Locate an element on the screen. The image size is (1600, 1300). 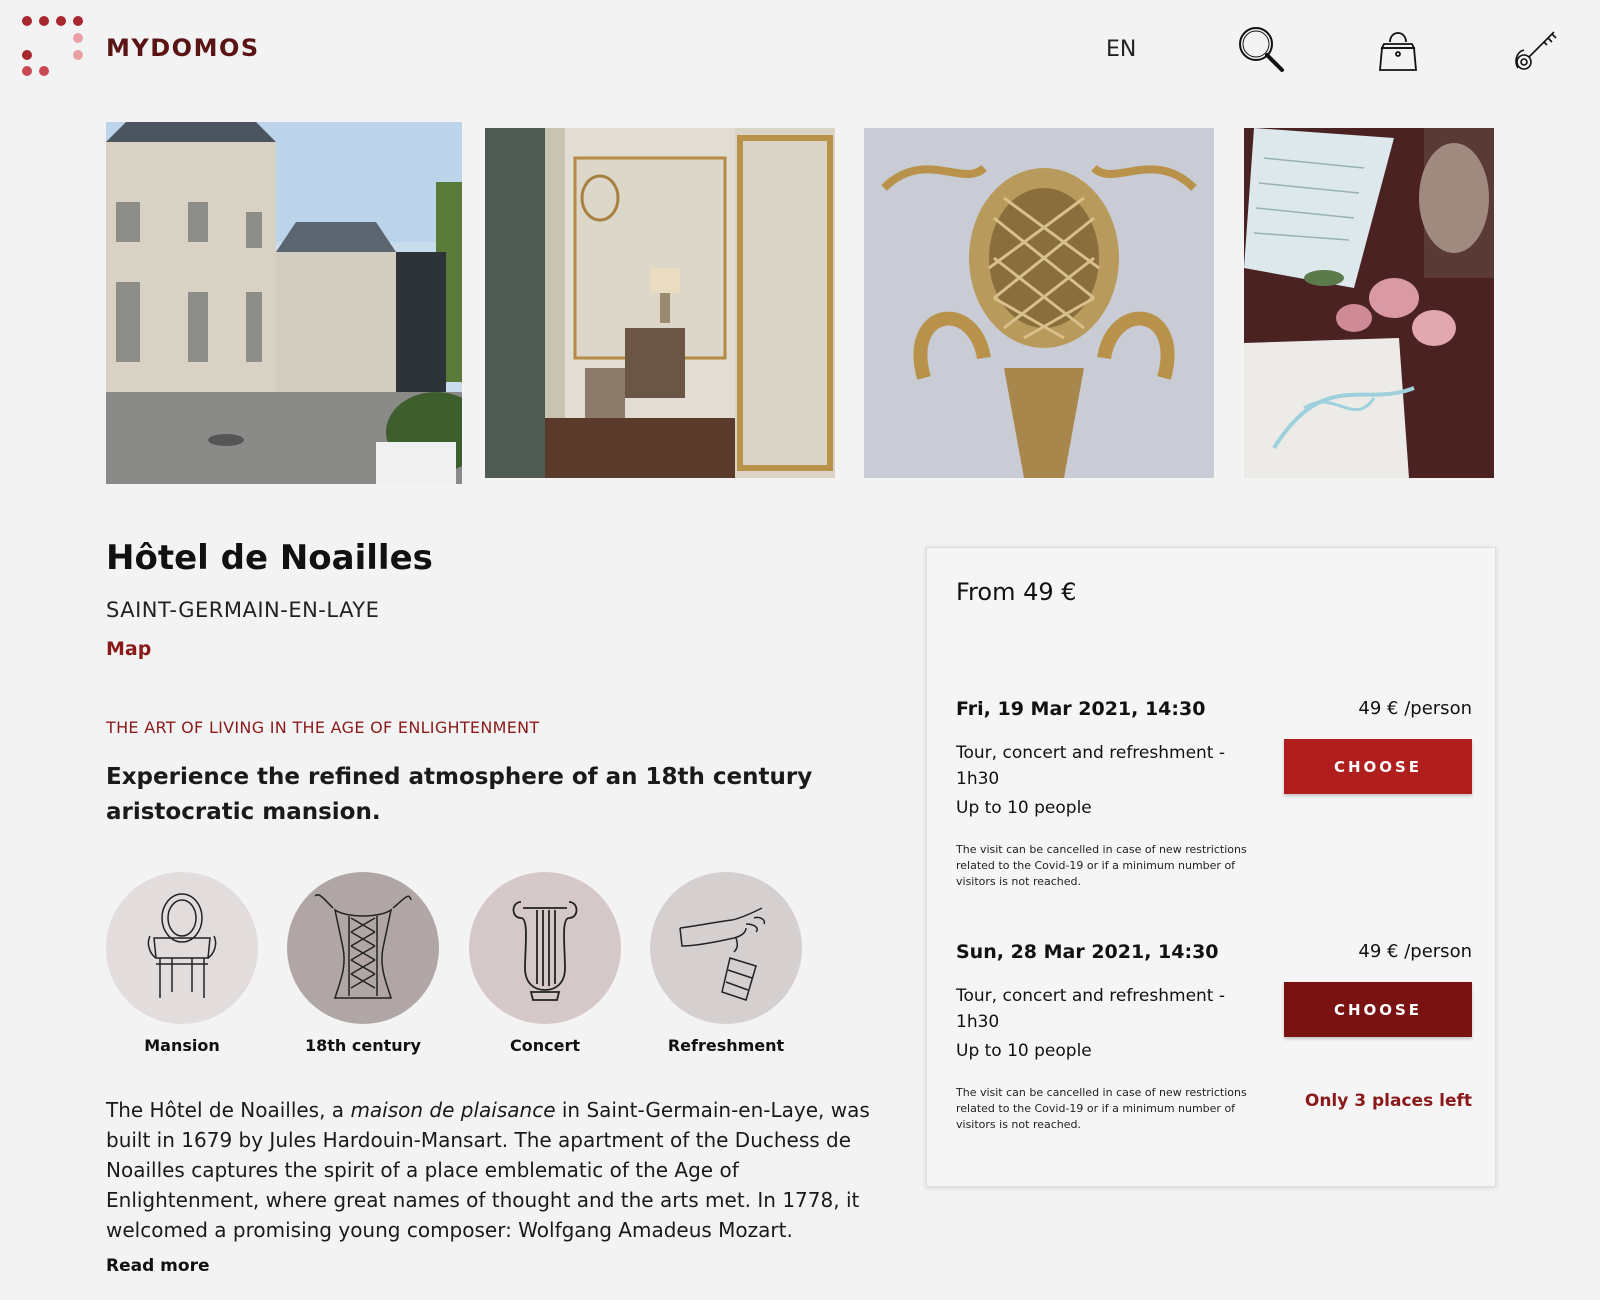
feature-refreshment: Refreshment is located at coordinates (726, 963).